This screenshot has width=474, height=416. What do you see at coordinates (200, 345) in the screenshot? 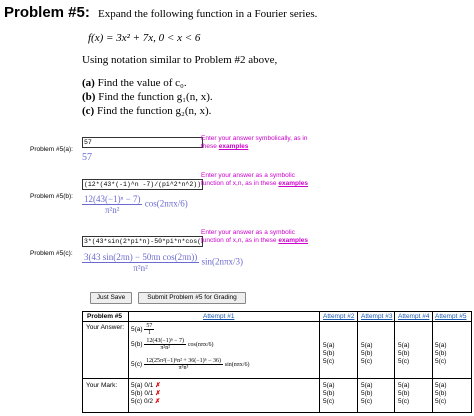
I see `answer-b-tail: cos(nπx/6)` at bounding box center [200, 345].